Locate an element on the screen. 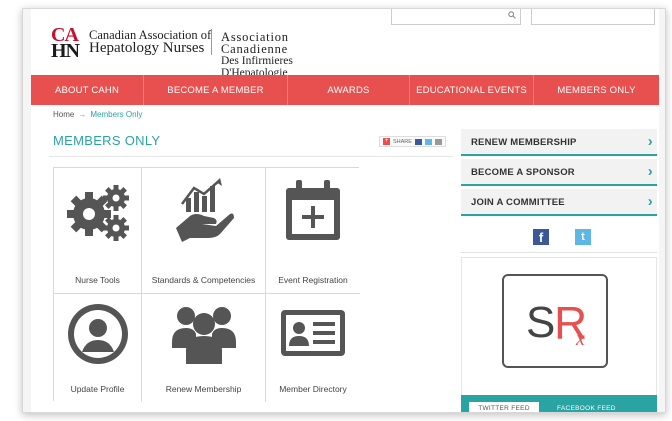 Image resolution: width=672 pixels, height=421 pixels. nav-item-educational-events: EDUCATIONAL EVENTS is located at coordinates (472, 90).